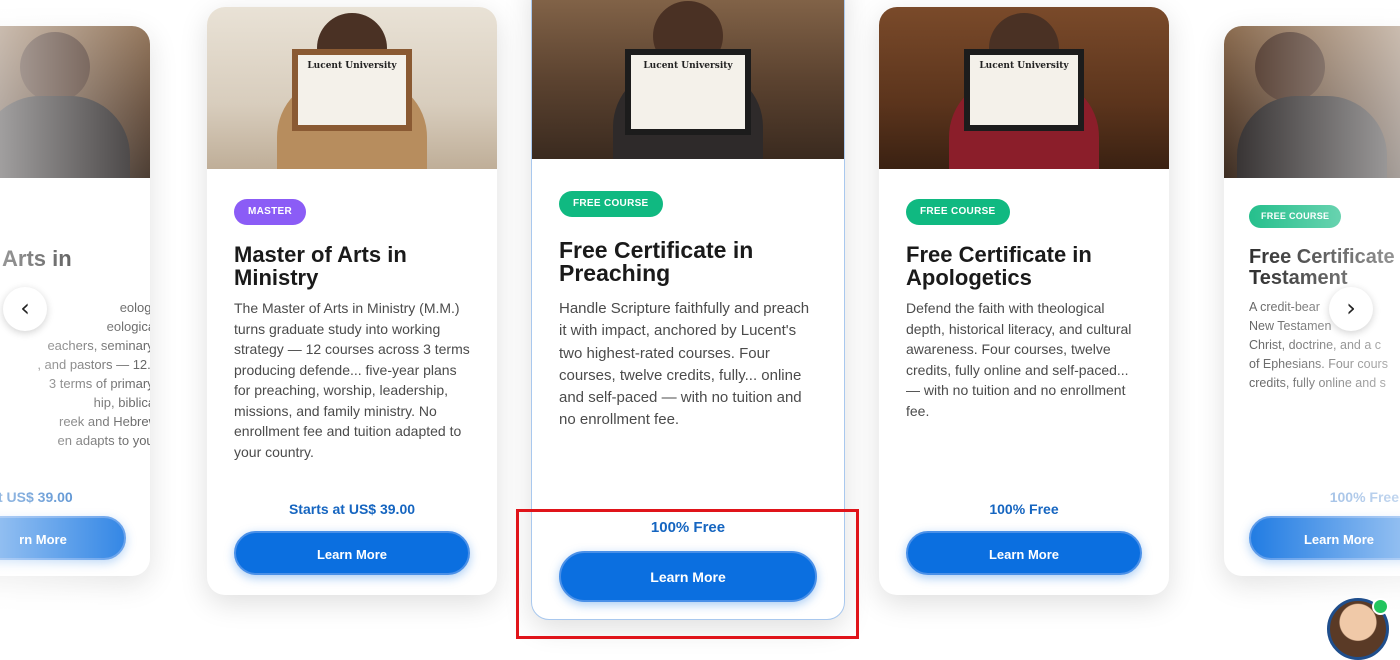  Describe the element at coordinates (63, 538) in the screenshot. I see `learn-more-button: rn More` at that location.